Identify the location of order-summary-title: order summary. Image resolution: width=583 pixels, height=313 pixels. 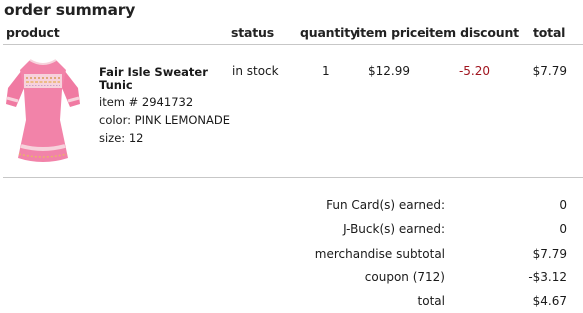
(70, 10).